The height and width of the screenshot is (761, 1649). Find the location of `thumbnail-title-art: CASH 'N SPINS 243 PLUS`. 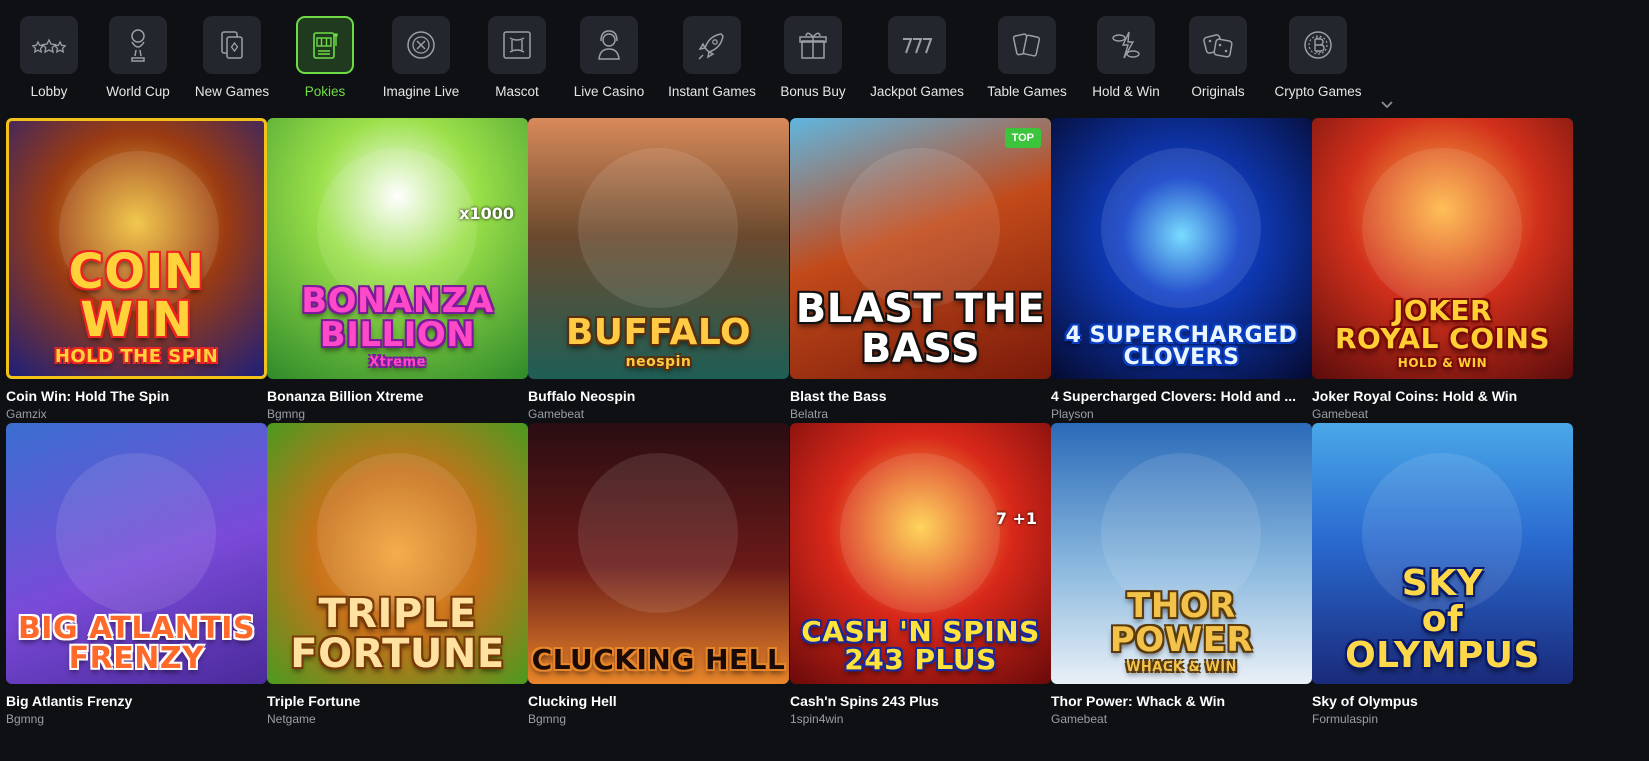

thumbnail-title-art: CASH 'N SPINS 243 PLUS is located at coordinates (920, 646).